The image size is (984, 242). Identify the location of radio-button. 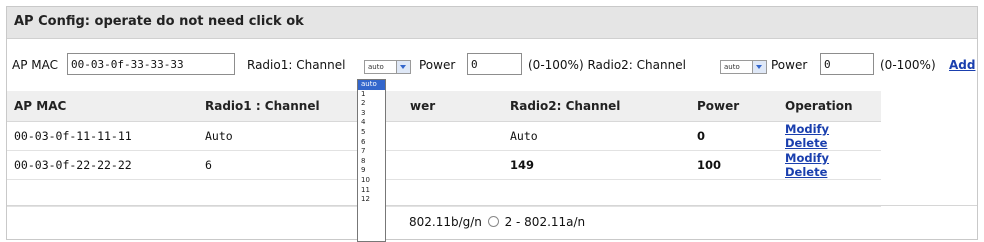
(493, 221).